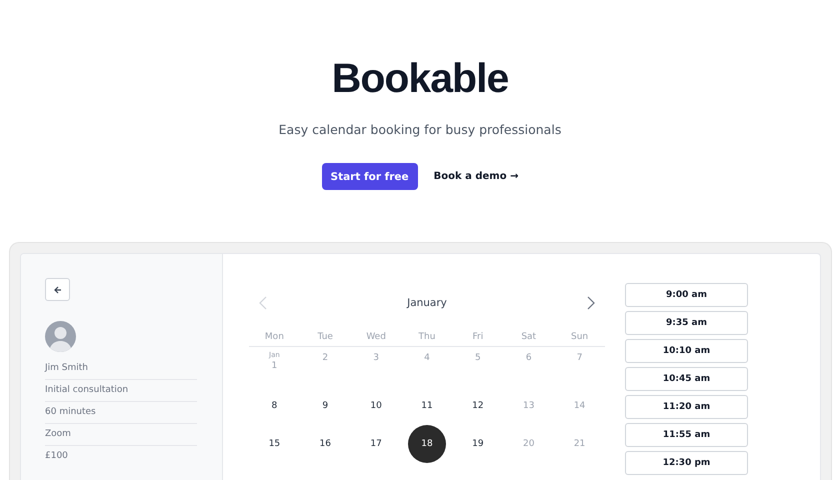  What do you see at coordinates (376, 328) in the screenshot?
I see `weekday-label: Wed` at bounding box center [376, 328].